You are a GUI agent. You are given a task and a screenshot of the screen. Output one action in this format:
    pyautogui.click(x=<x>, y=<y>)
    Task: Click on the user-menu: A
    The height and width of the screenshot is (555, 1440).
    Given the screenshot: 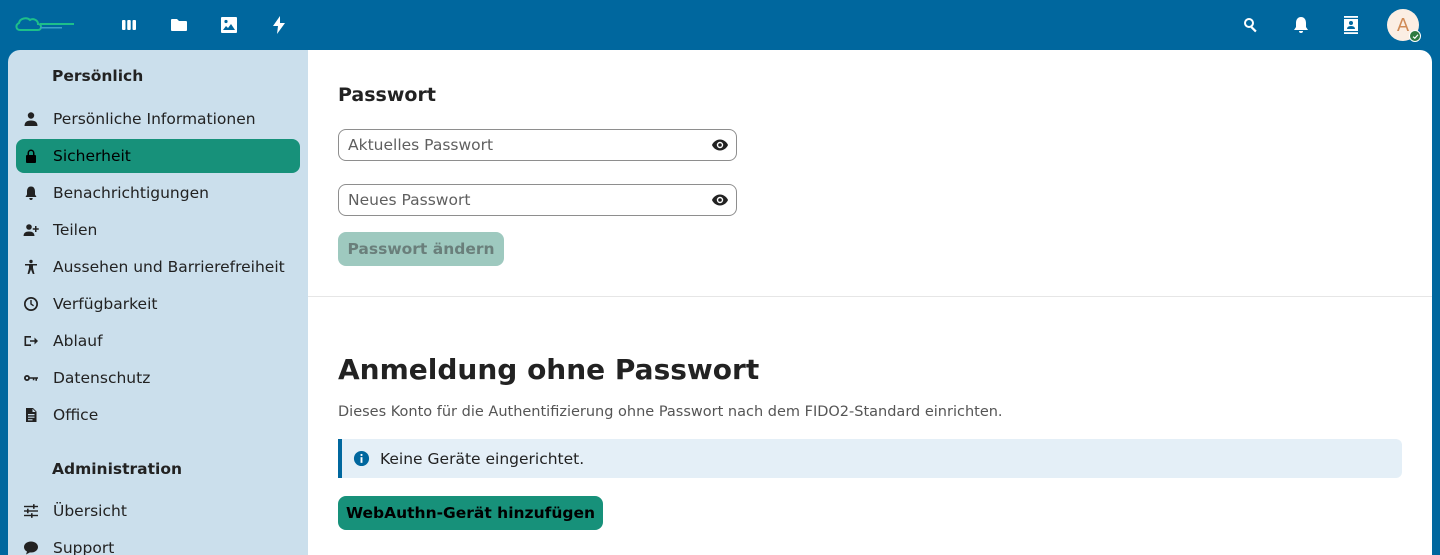 What is the action you would take?
    pyautogui.click(x=1403, y=25)
    